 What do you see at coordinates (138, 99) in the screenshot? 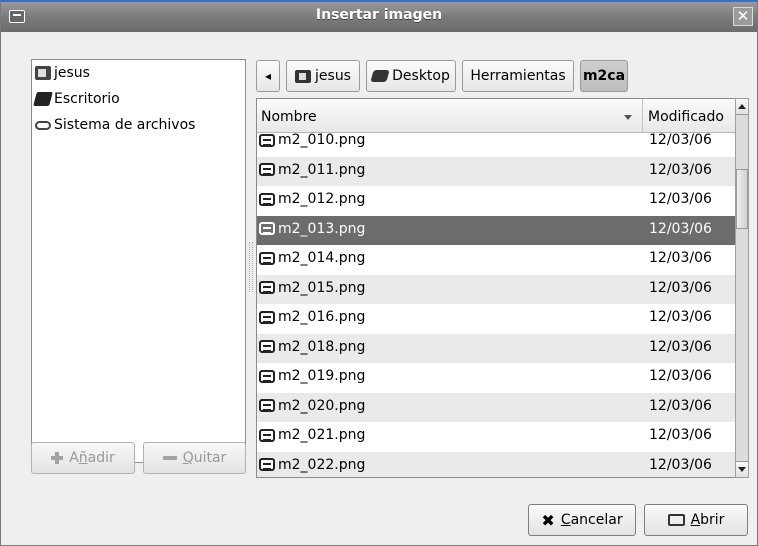
I see `place-item-desktop: Escritorio` at bounding box center [138, 99].